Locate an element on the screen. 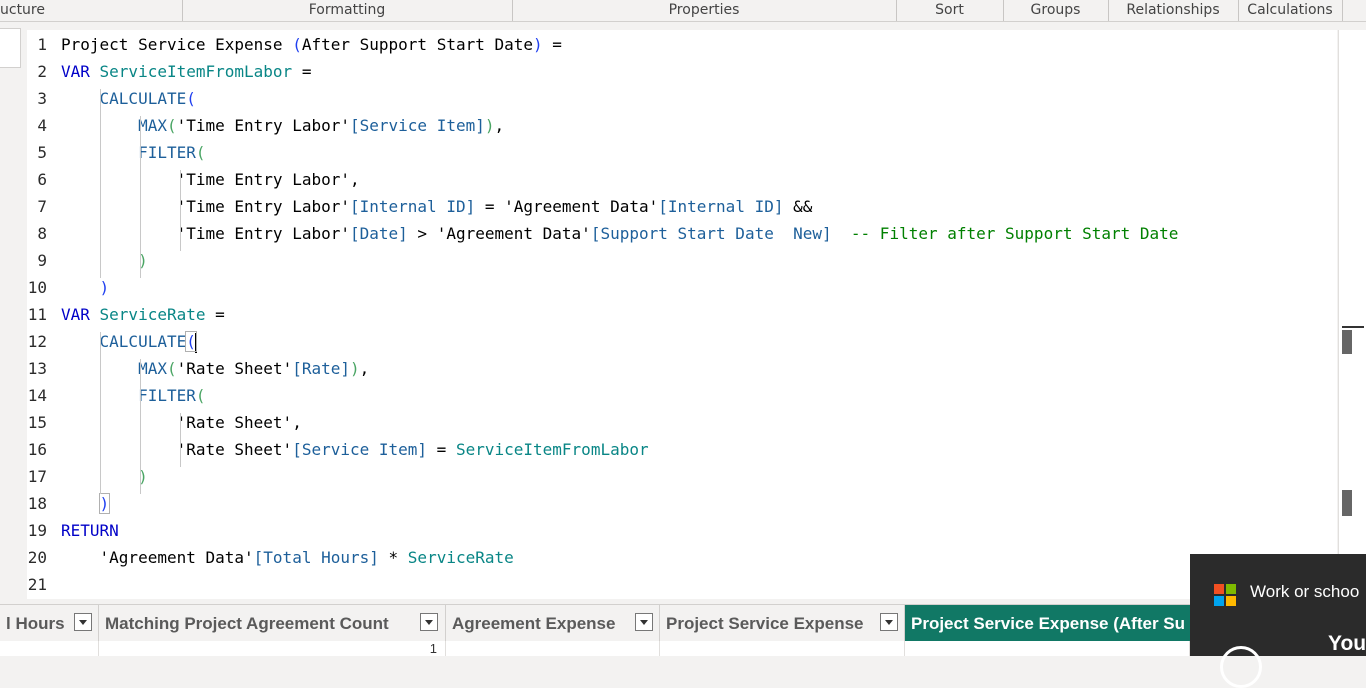 The height and width of the screenshot is (688, 1366). line-number: 4 is located at coordinates (42, 125).